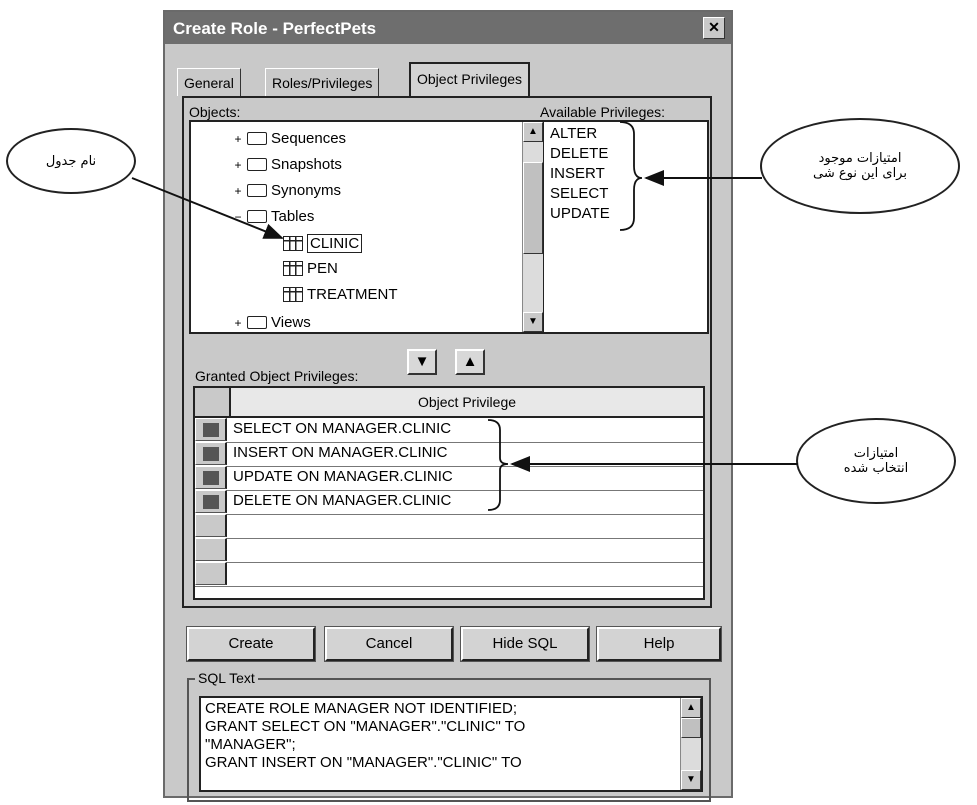  I want to click on tree-item-clinic: CLINIC, so click(323, 243).